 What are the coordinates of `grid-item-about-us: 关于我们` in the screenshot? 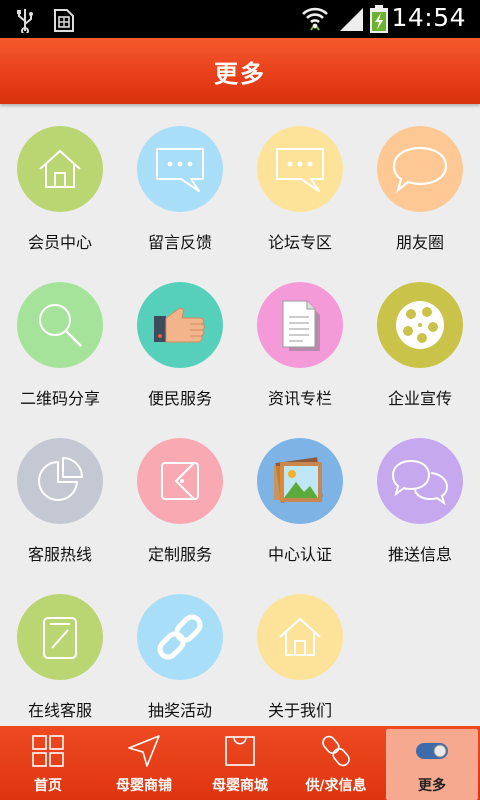 It's located at (300, 650).